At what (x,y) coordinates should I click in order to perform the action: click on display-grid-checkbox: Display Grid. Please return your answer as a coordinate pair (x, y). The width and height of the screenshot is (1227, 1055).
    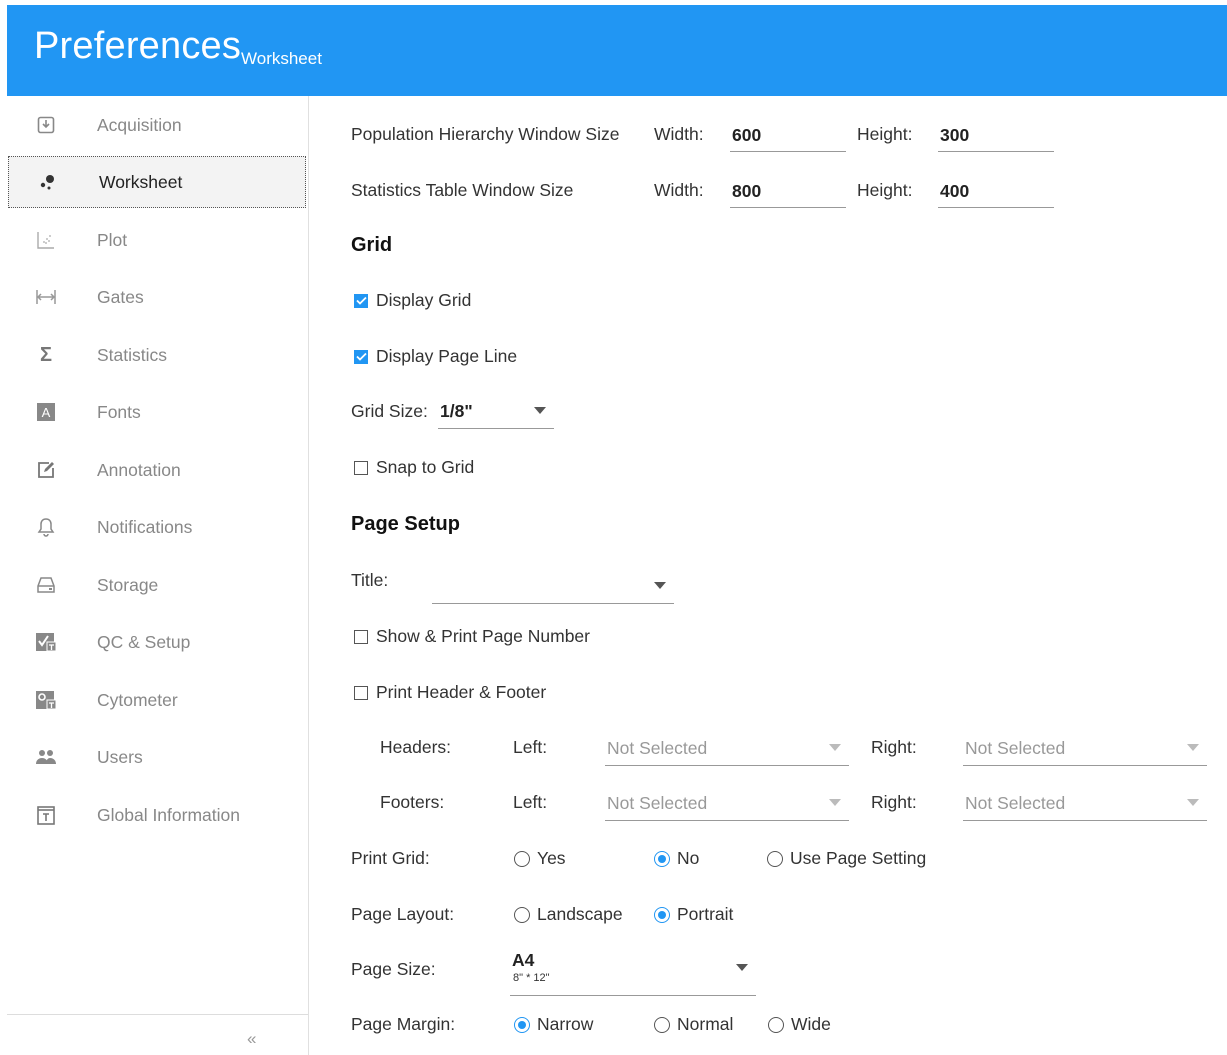
    Looking at the image, I should click on (412, 300).